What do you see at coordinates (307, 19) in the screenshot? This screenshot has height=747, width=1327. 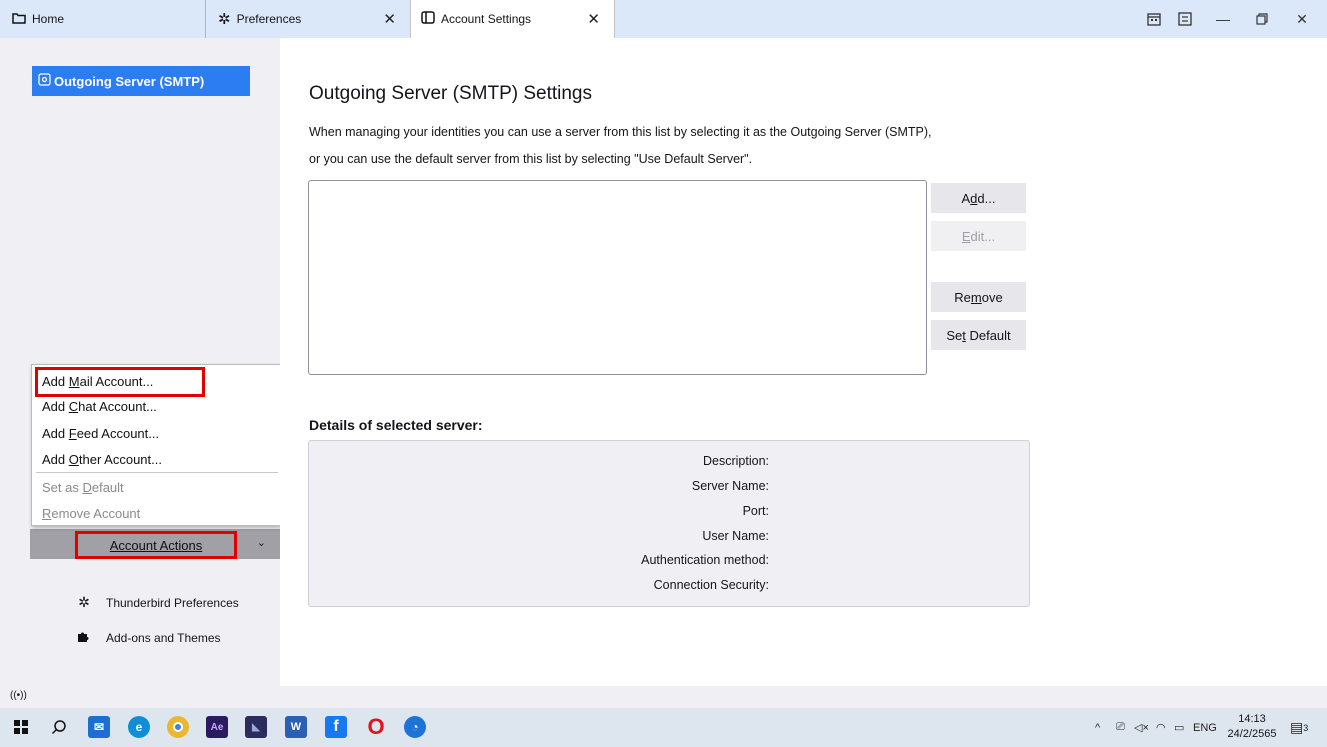 I see `tab-preferences: ✲ Preferences ✕` at bounding box center [307, 19].